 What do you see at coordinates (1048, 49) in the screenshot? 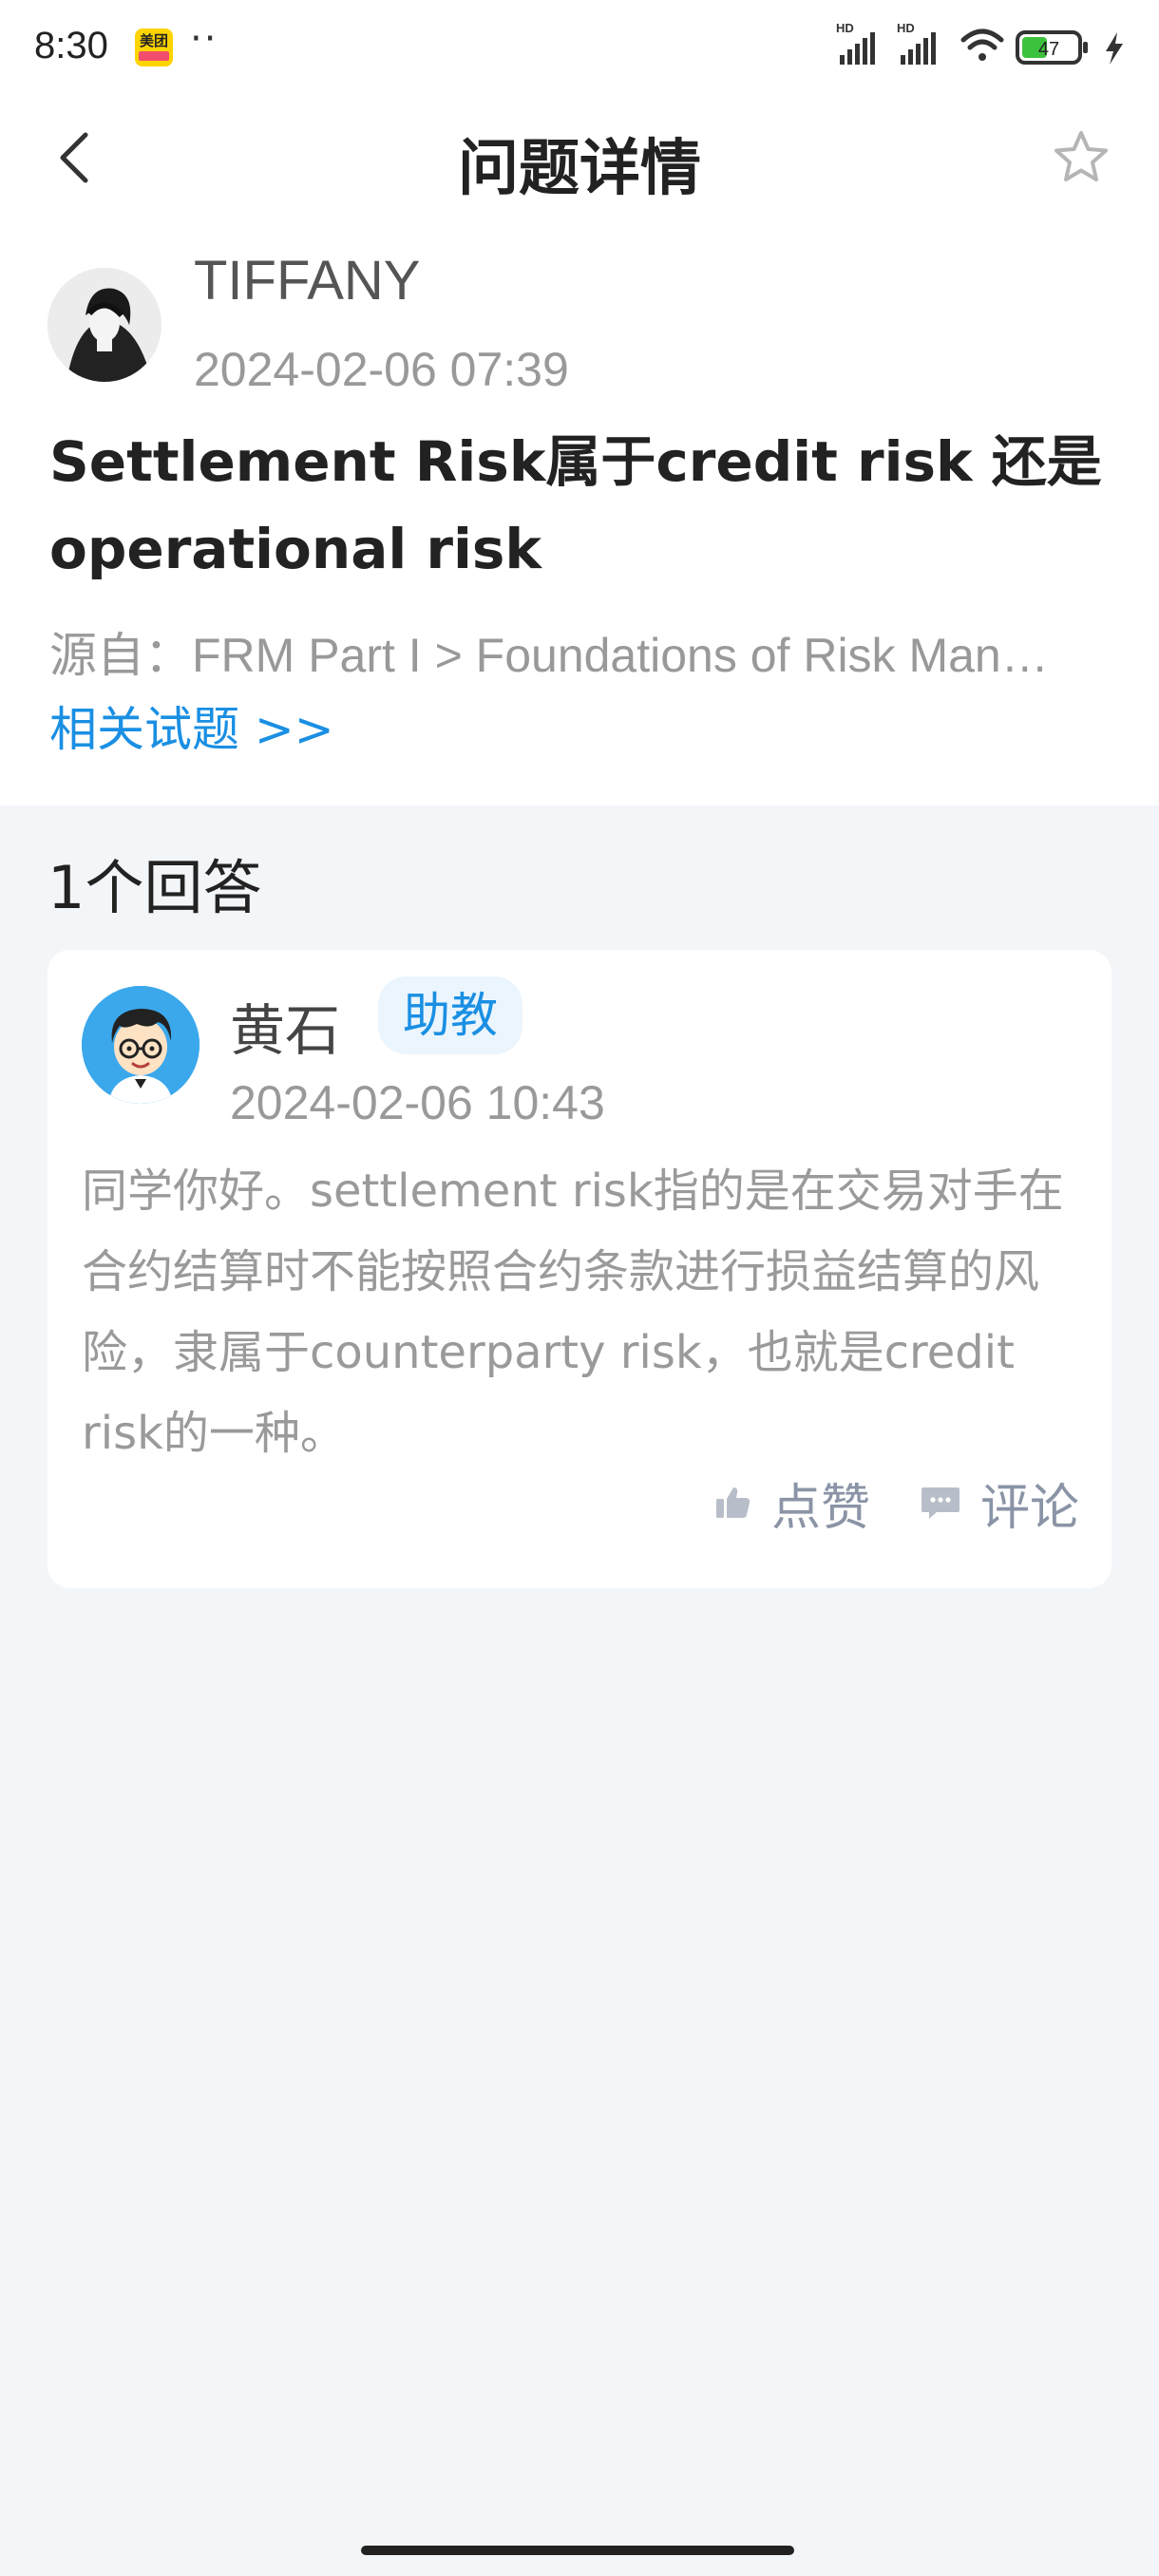
I see `battery-level: 47` at bounding box center [1048, 49].